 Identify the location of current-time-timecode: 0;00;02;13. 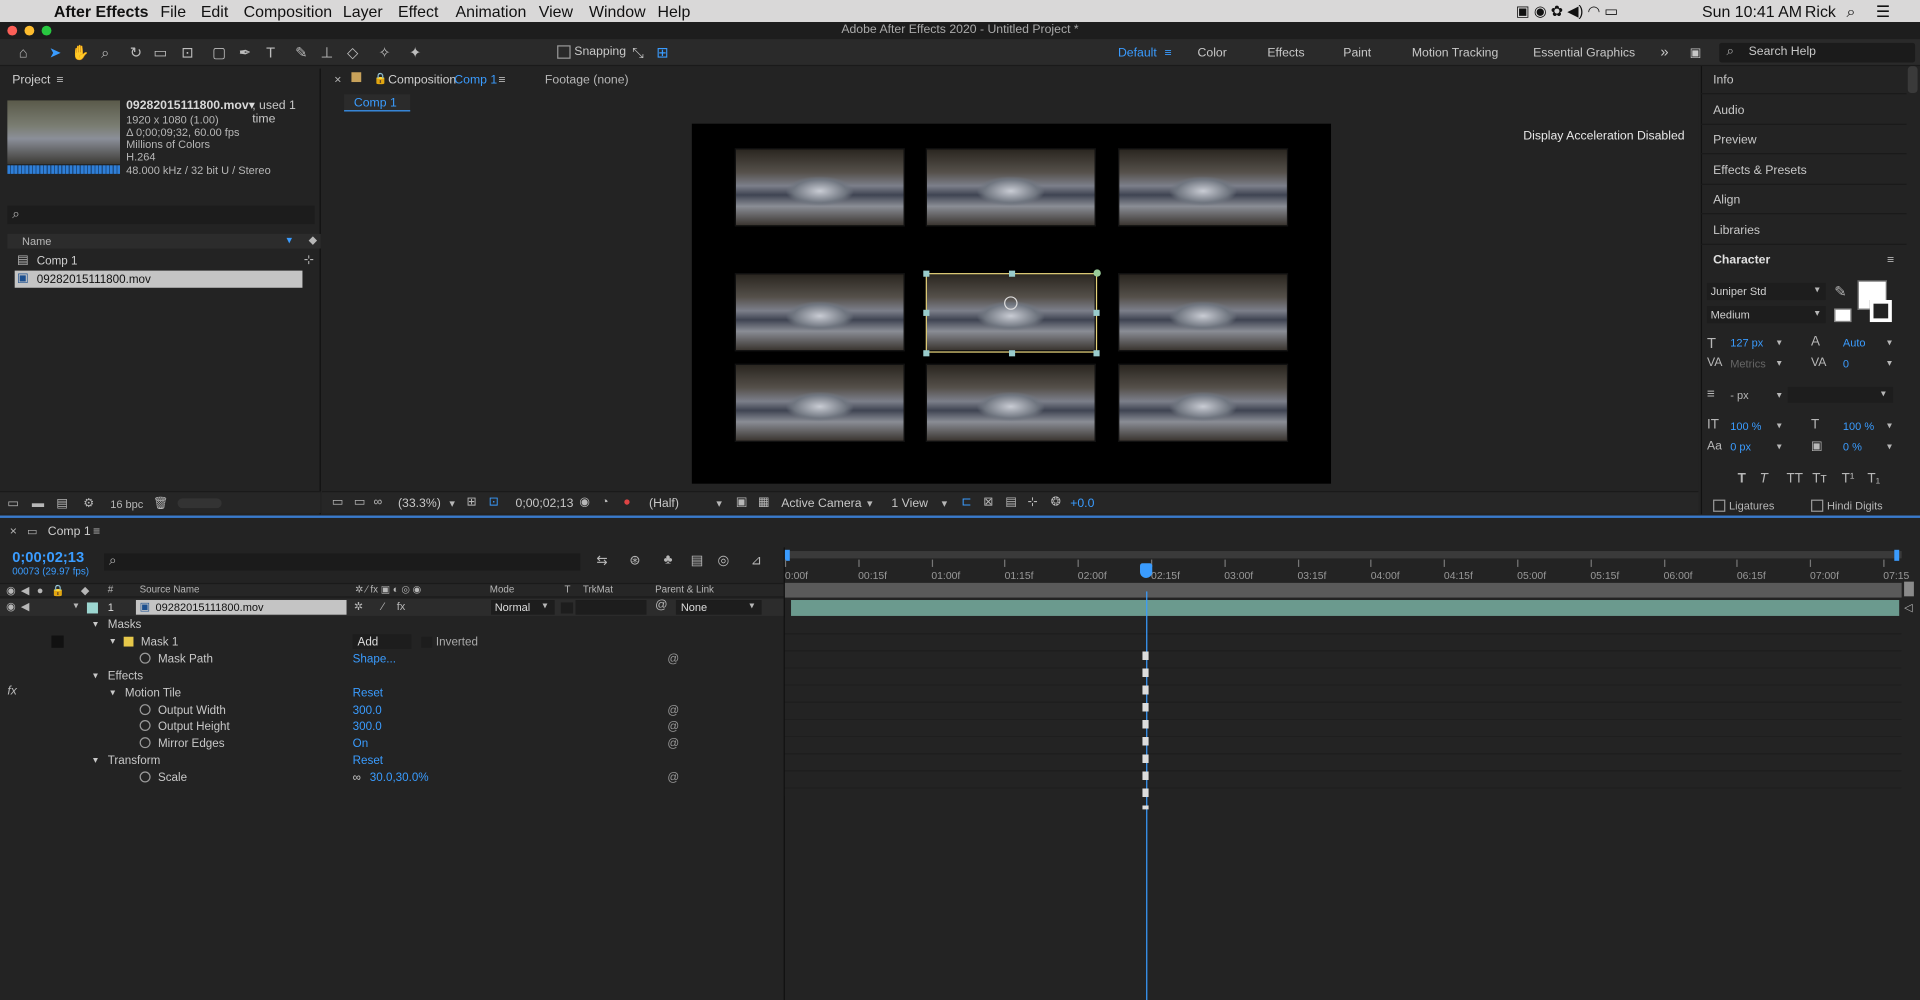
(48, 557).